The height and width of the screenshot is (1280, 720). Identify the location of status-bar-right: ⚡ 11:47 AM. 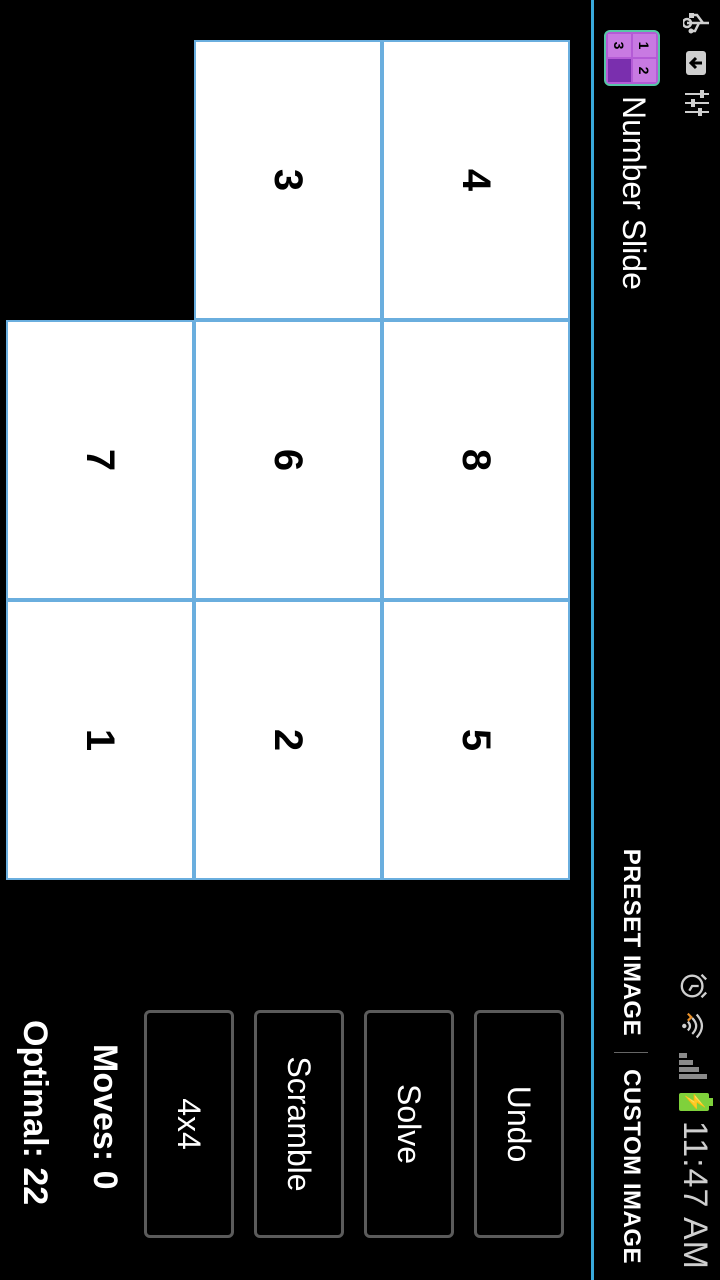
(694, 1120).